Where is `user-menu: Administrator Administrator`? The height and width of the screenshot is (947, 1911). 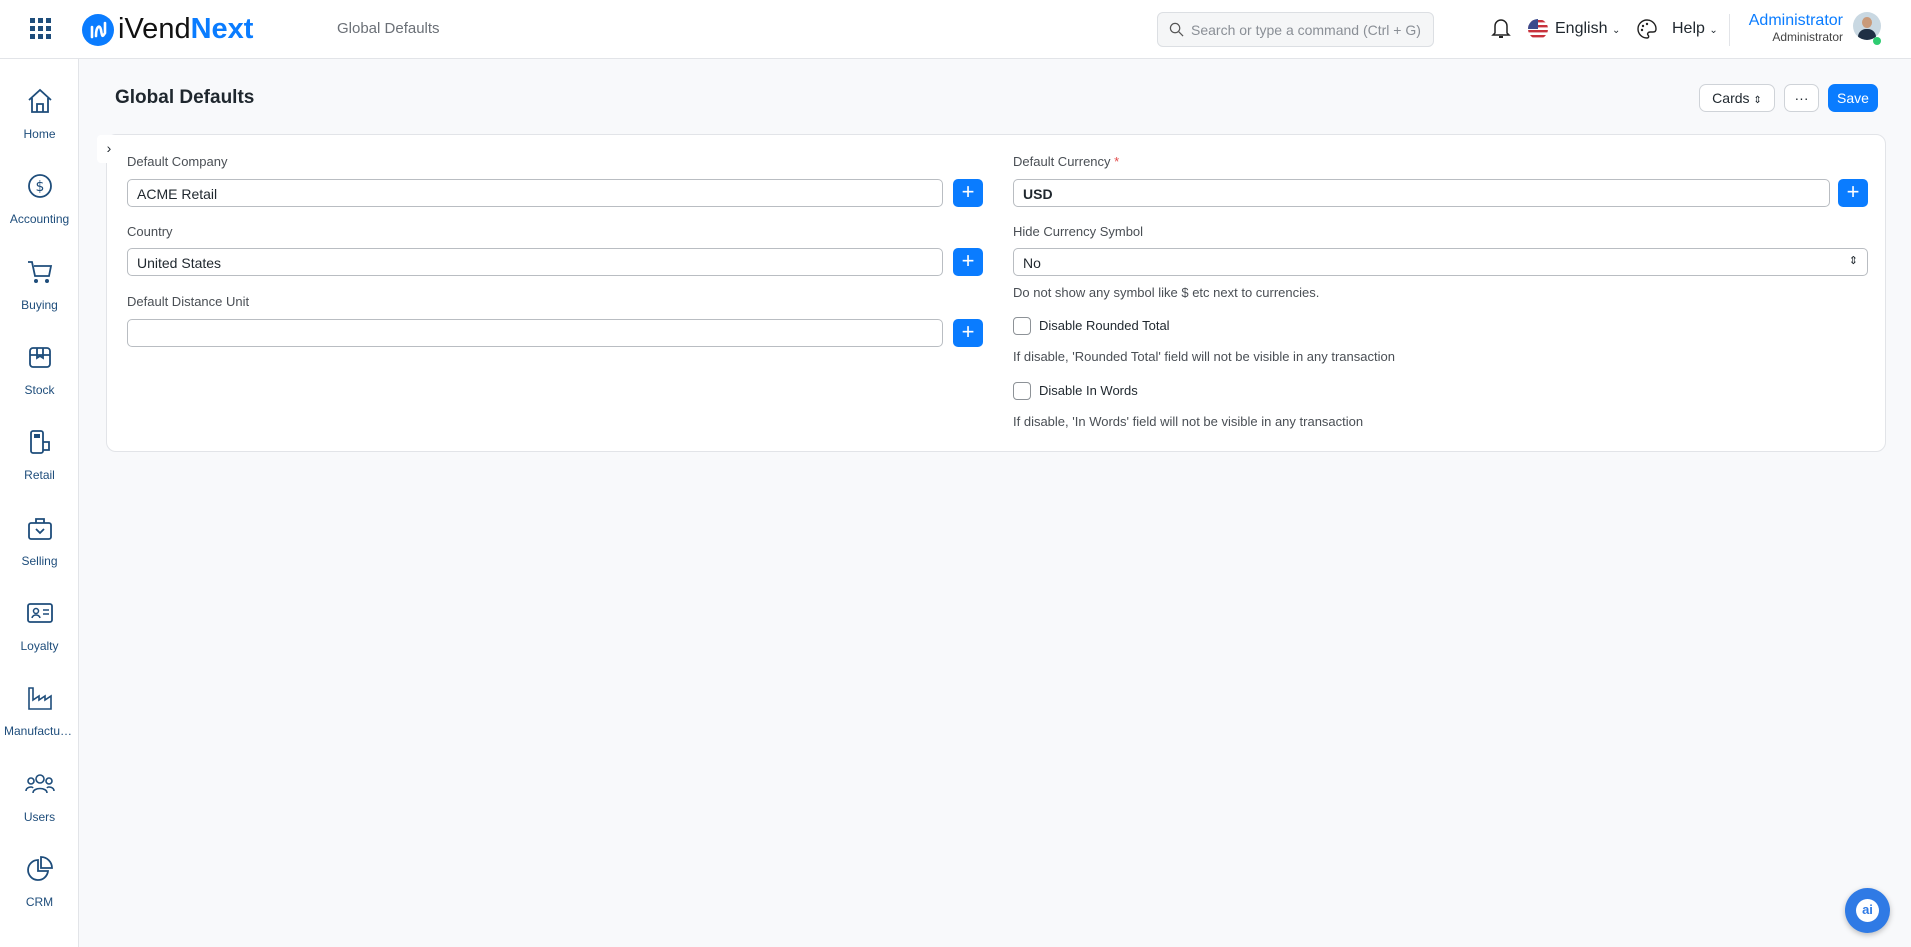
user-menu: Administrator Administrator is located at coordinates (1796, 28).